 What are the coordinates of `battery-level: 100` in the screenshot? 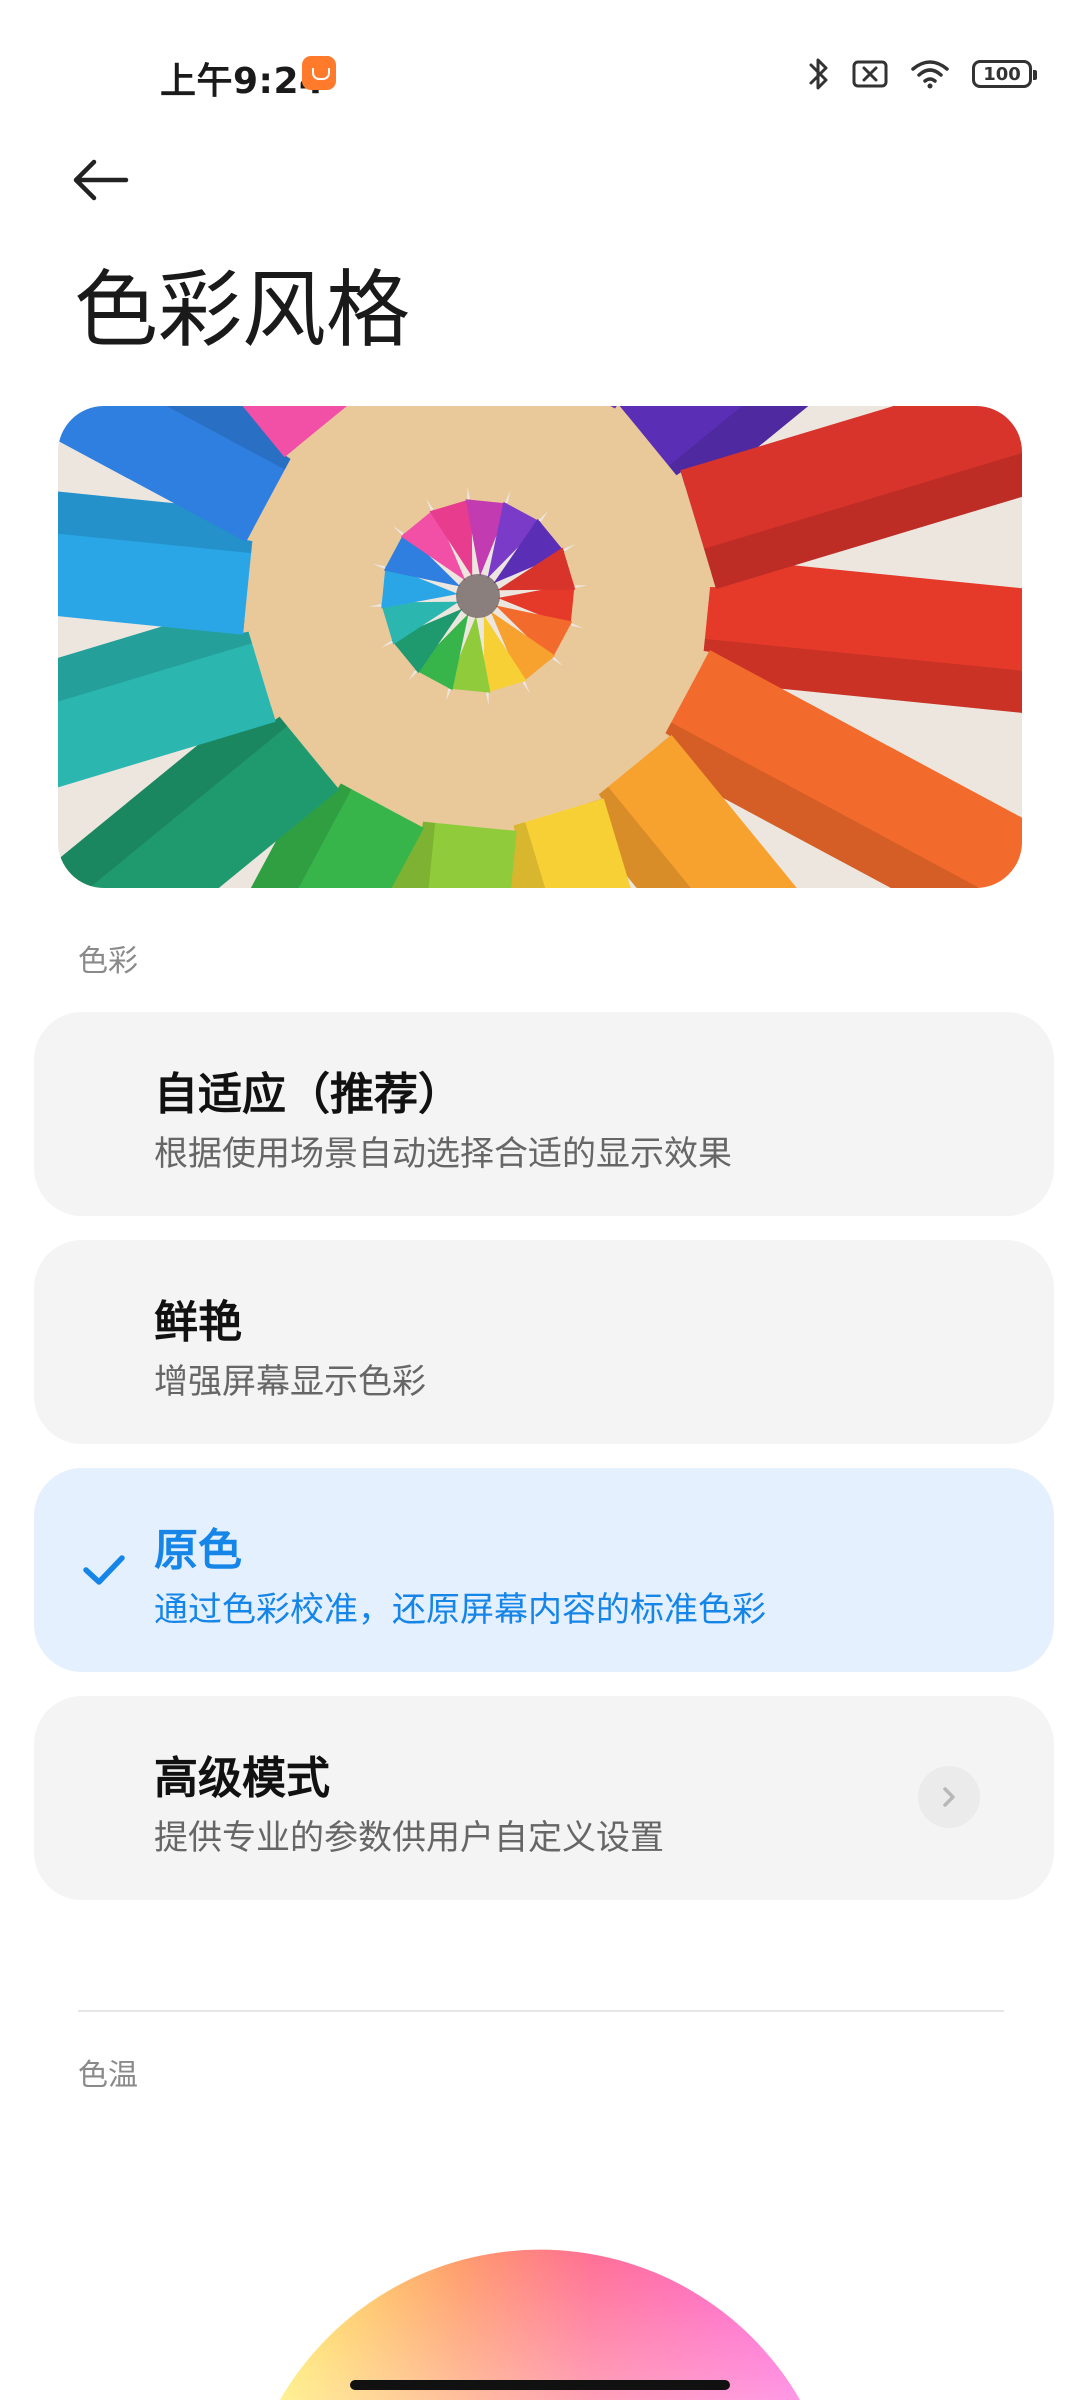 It's located at (1002, 74).